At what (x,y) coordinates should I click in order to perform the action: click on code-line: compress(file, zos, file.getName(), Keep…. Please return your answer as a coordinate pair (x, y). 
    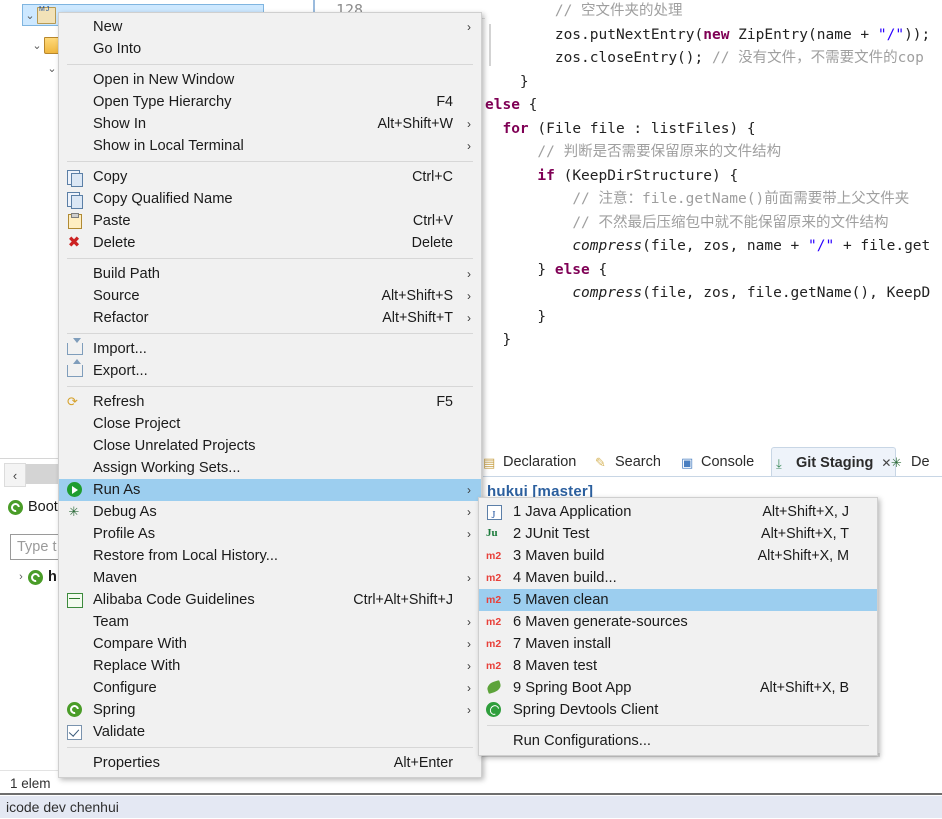
    Looking at the image, I should click on (713, 294).